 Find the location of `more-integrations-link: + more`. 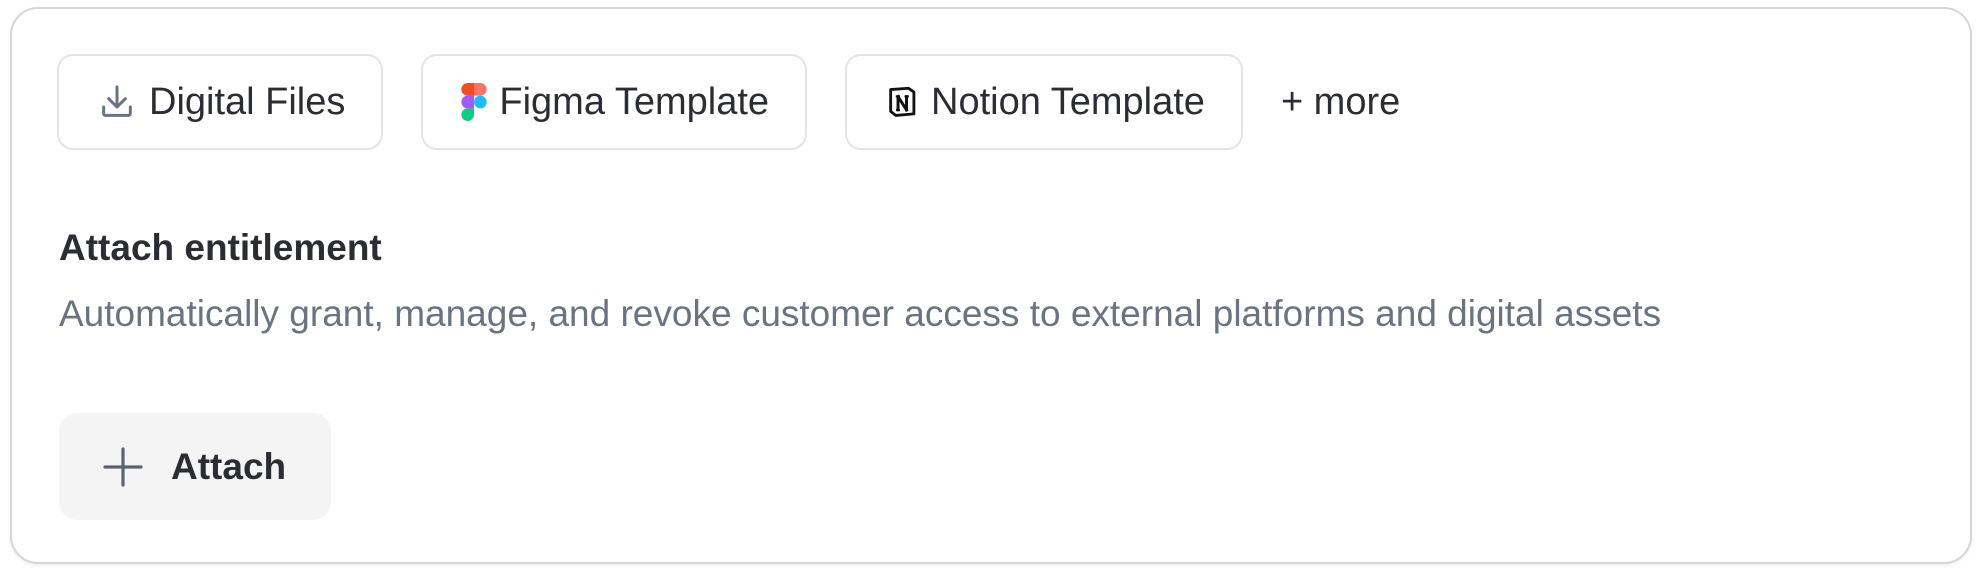

more-integrations-link: + more is located at coordinates (1340, 102).